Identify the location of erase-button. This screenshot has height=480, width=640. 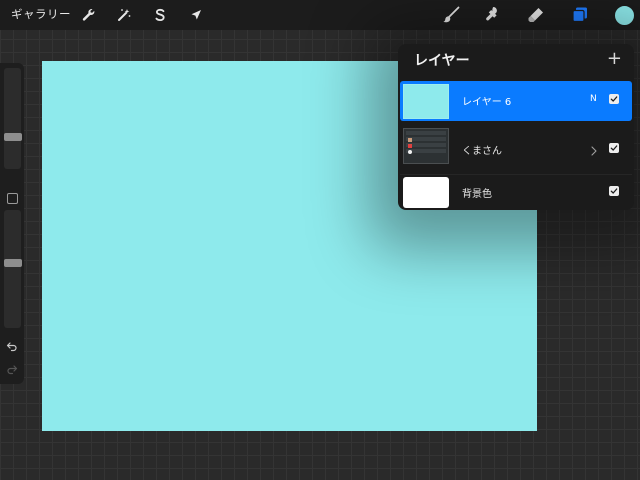
(536, 15).